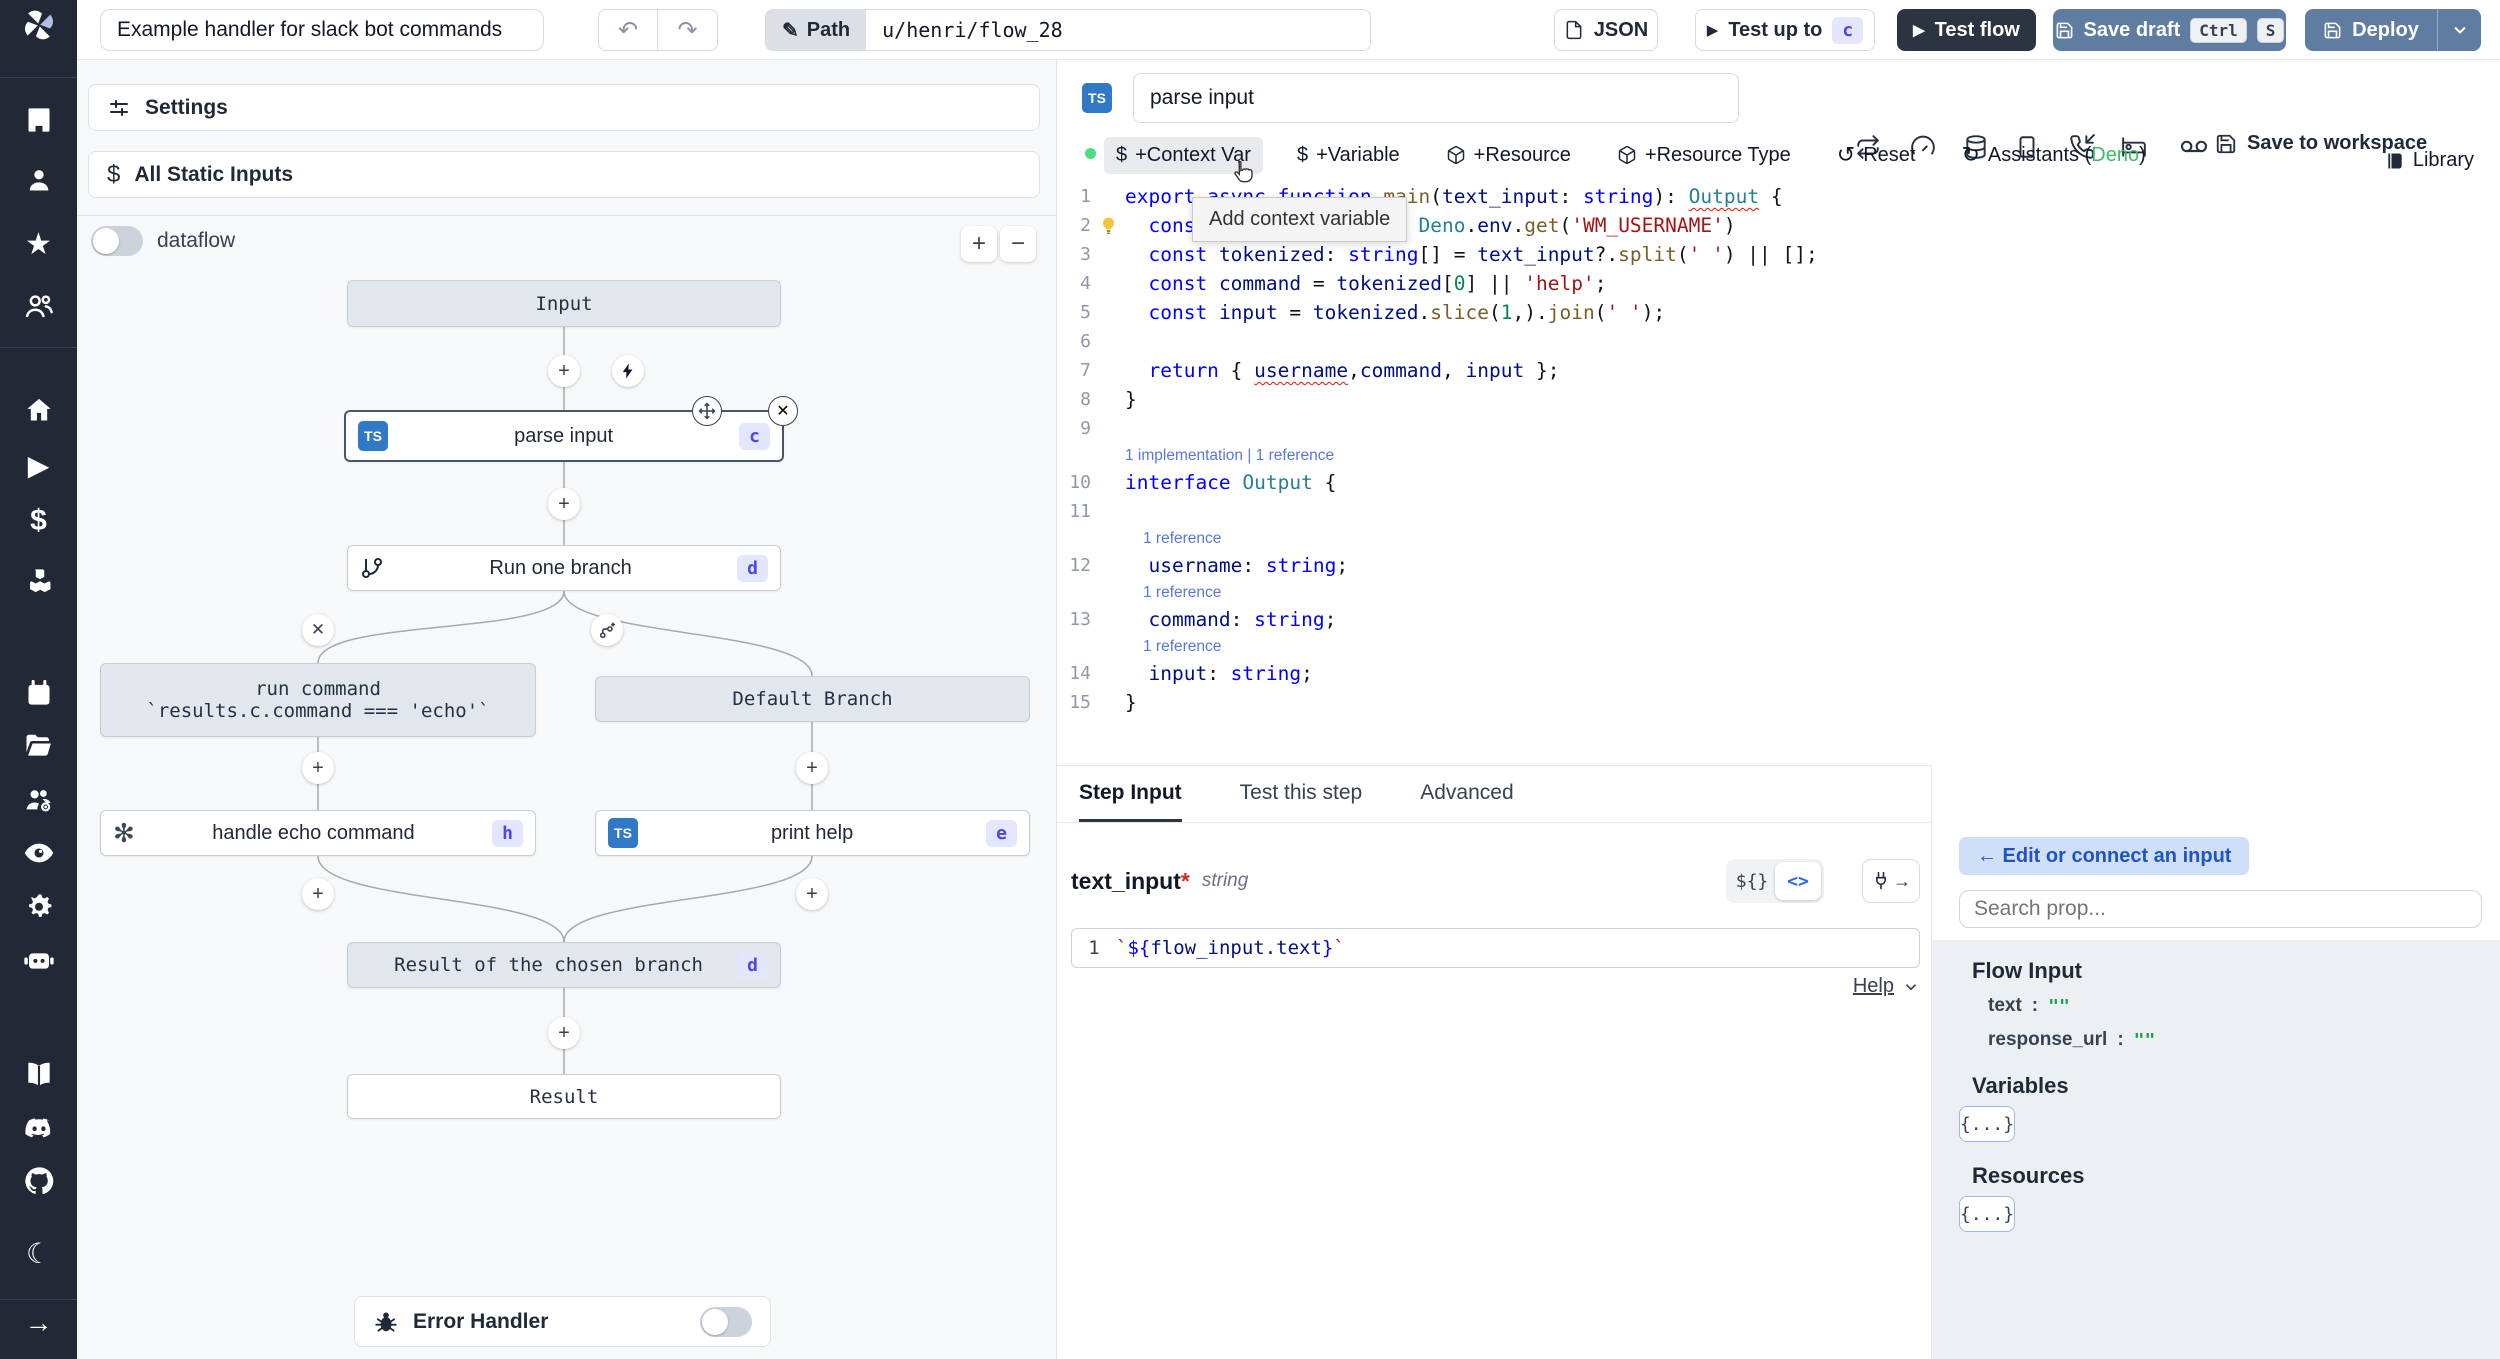 This screenshot has height=1359, width=2500. What do you see at coordinates (373, 436) in the screenshot?
I see `typescript-badge: TS` at bounding box center [373, 436].